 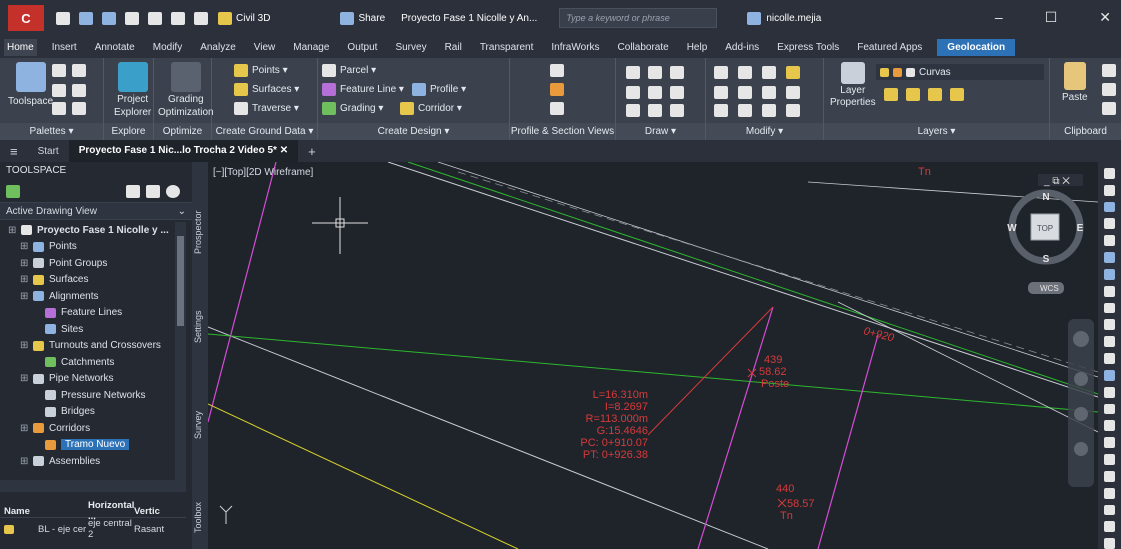 What do you see at coordinates (87, 263) in the screenshot?
I see `tree-item: ⊞ Point Groups` at bounding box center [87, 263].